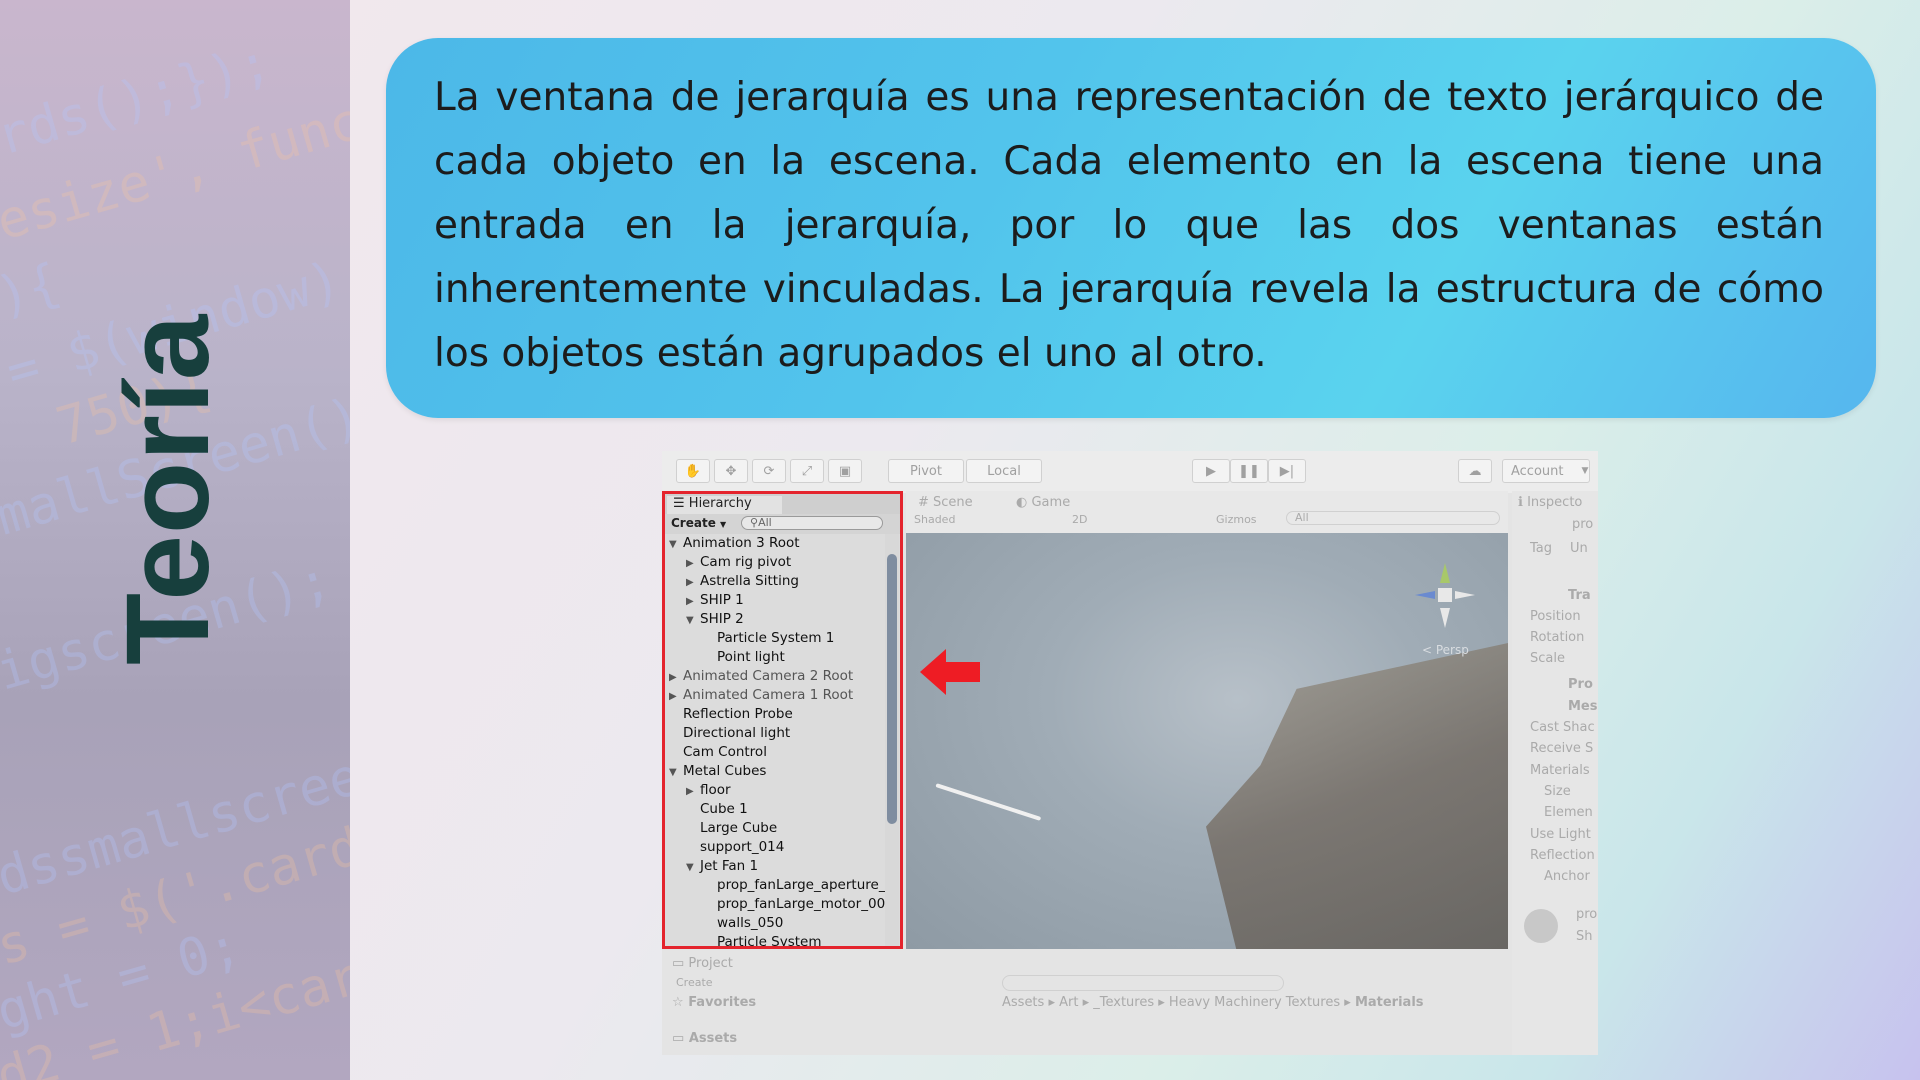  What do you see at coordinates (768, 638) in the screenshot?
I see `hierarchy-item: Particle System 1` at bounding box center [768, 638].